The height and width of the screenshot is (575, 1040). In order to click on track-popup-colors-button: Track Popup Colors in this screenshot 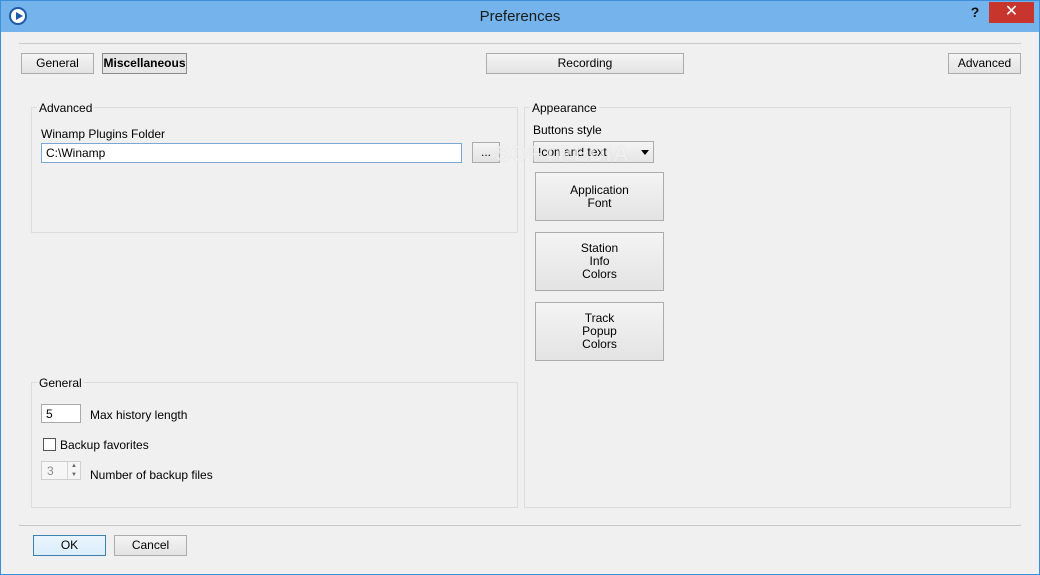, I will do `click(599, 331)`.